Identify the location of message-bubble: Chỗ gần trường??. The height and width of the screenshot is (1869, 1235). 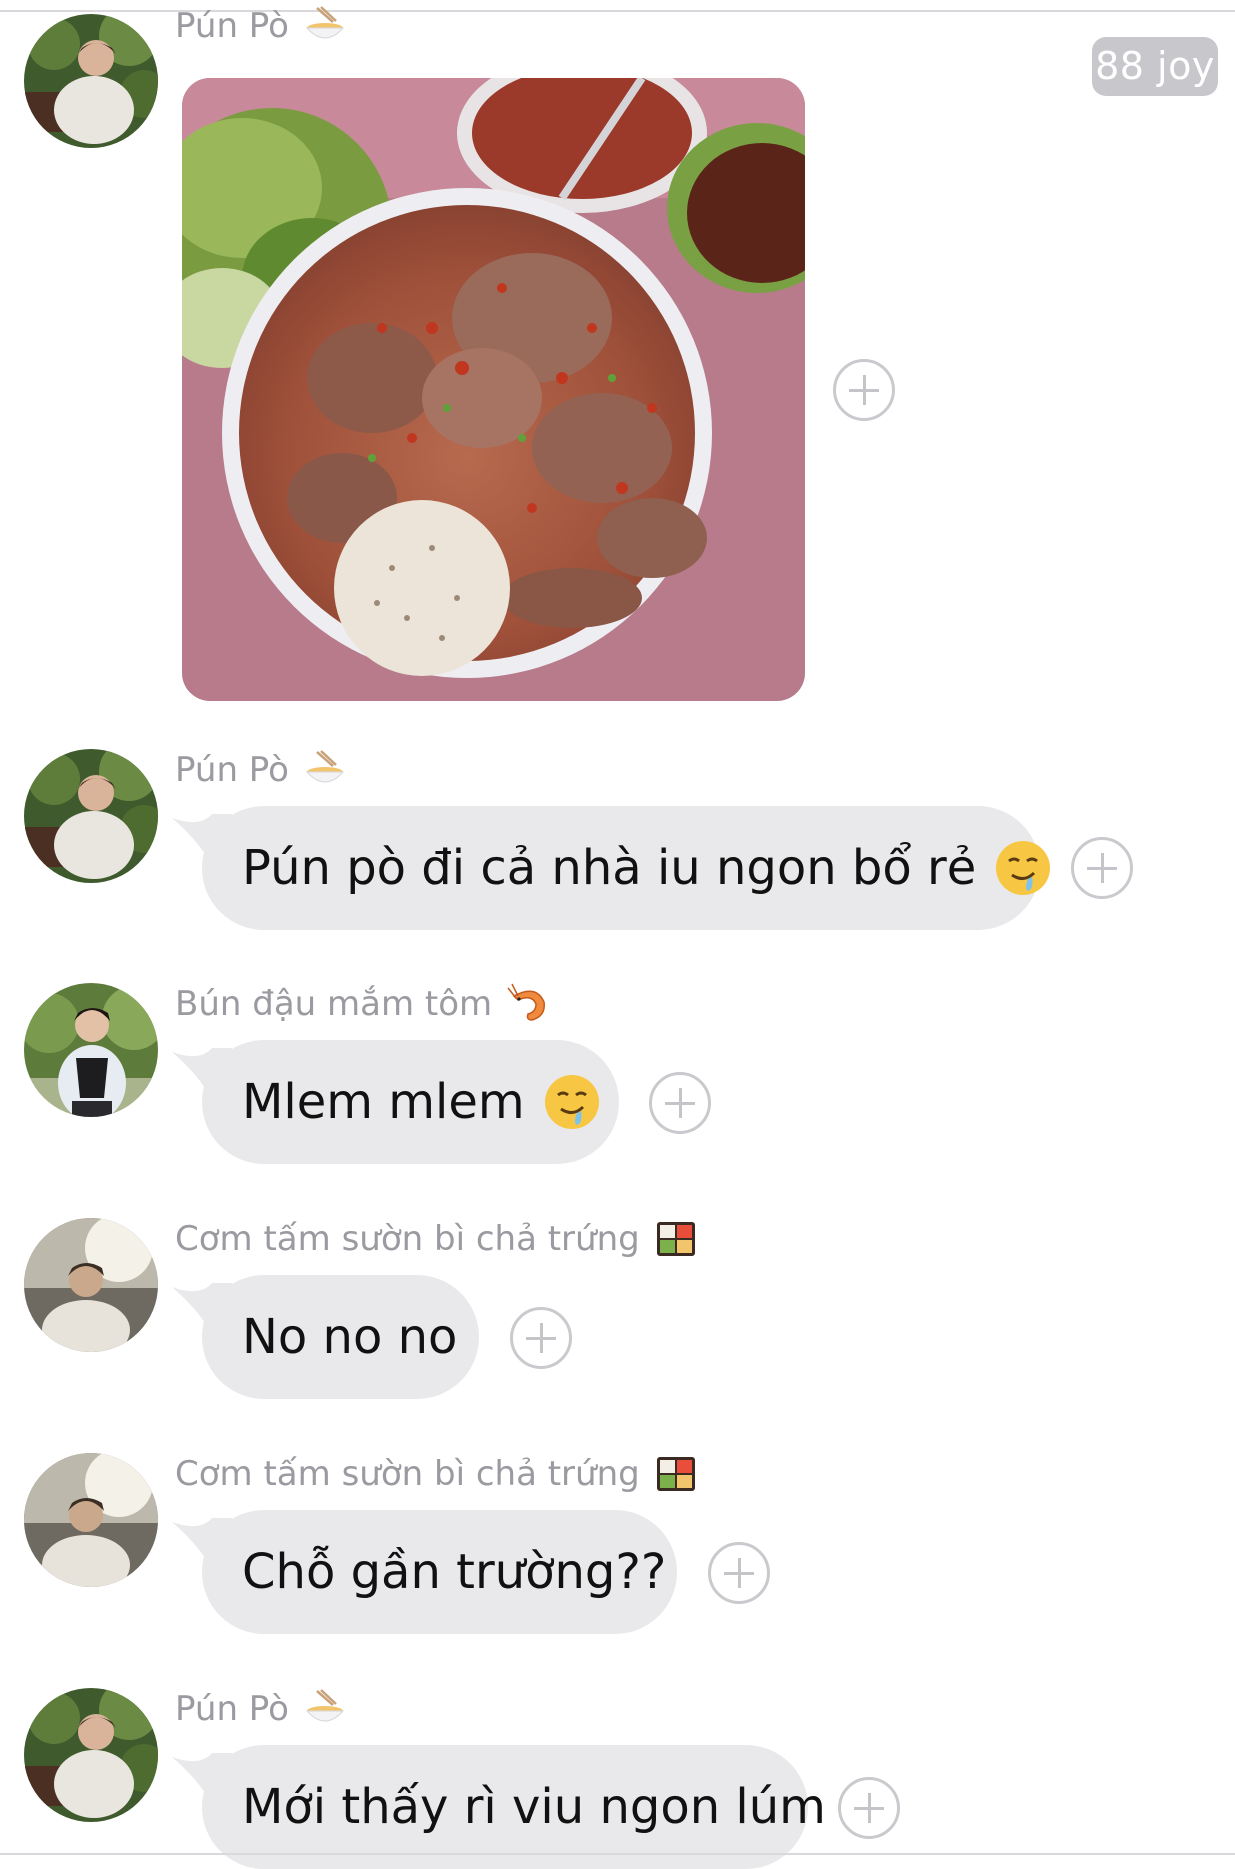
(439, 1572).